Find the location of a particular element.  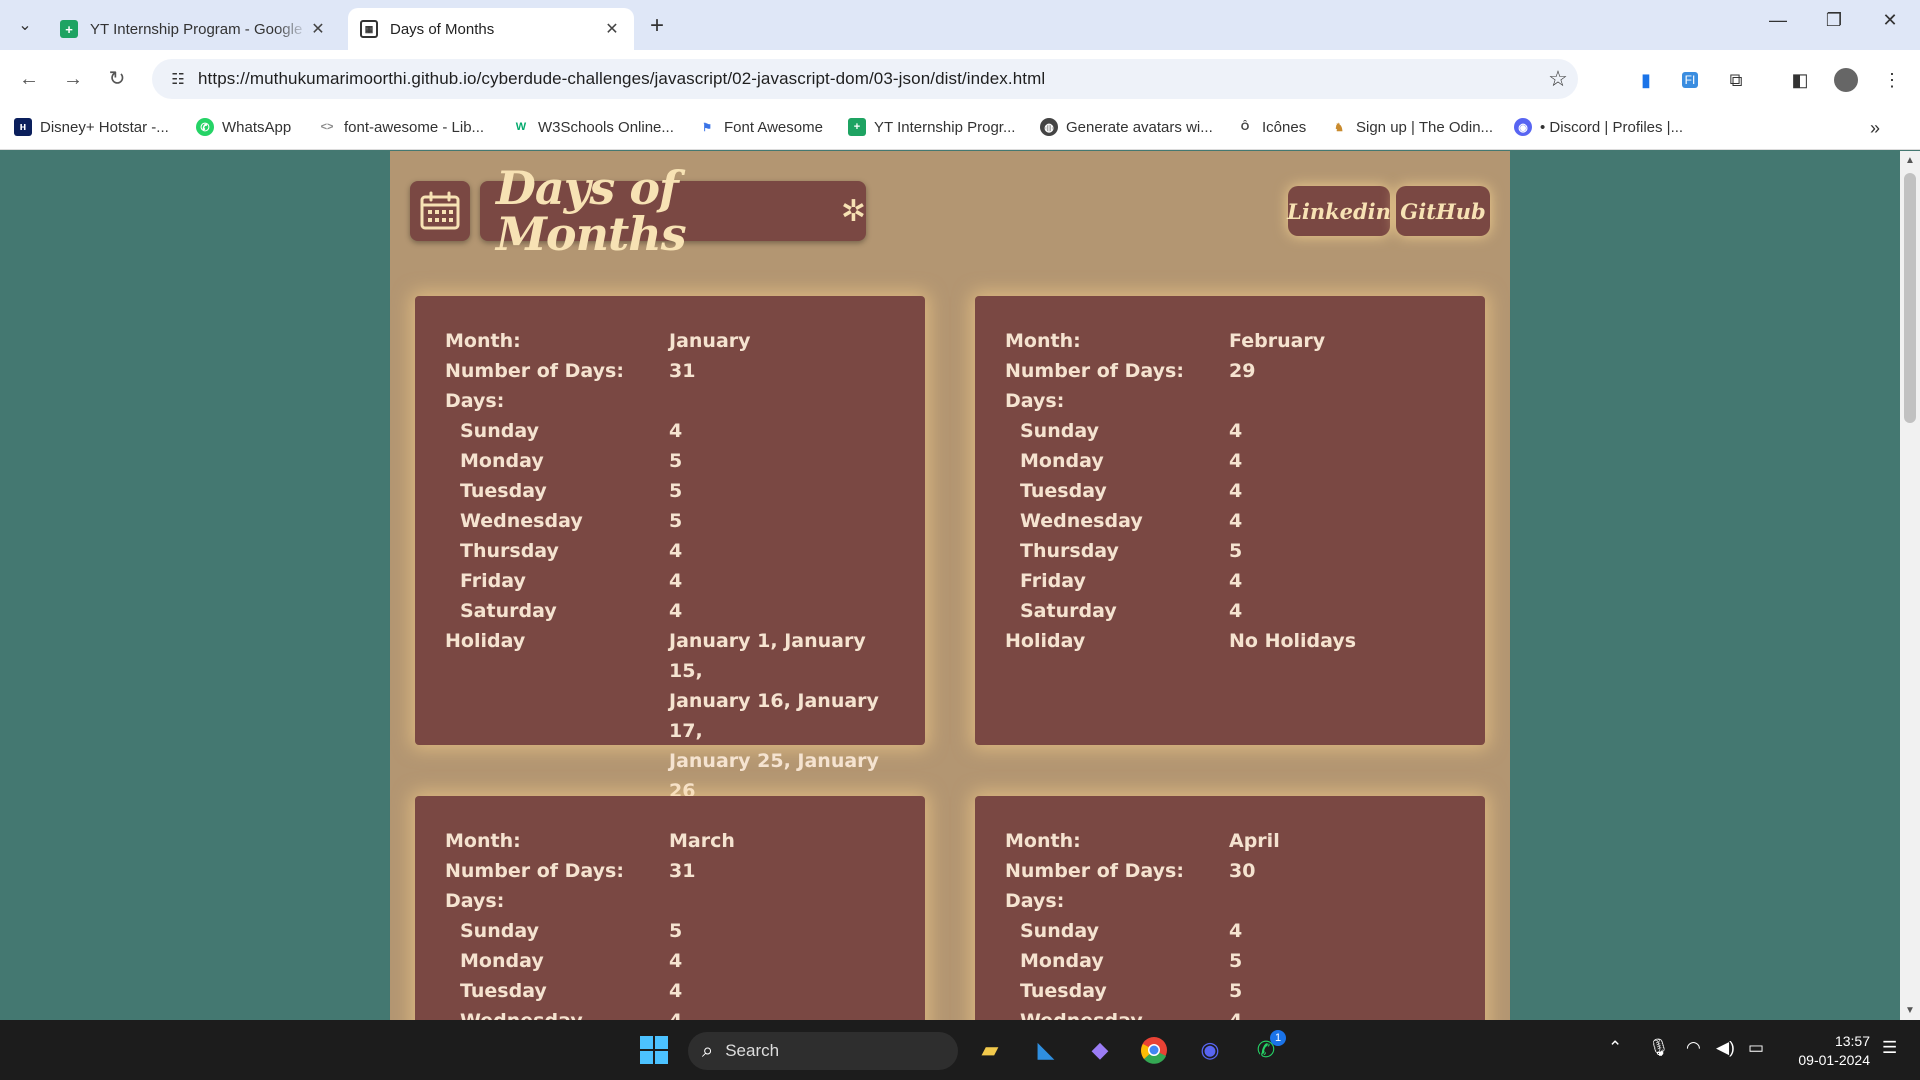

odin-icon: ♞ is located at coordinates (1339, 127).